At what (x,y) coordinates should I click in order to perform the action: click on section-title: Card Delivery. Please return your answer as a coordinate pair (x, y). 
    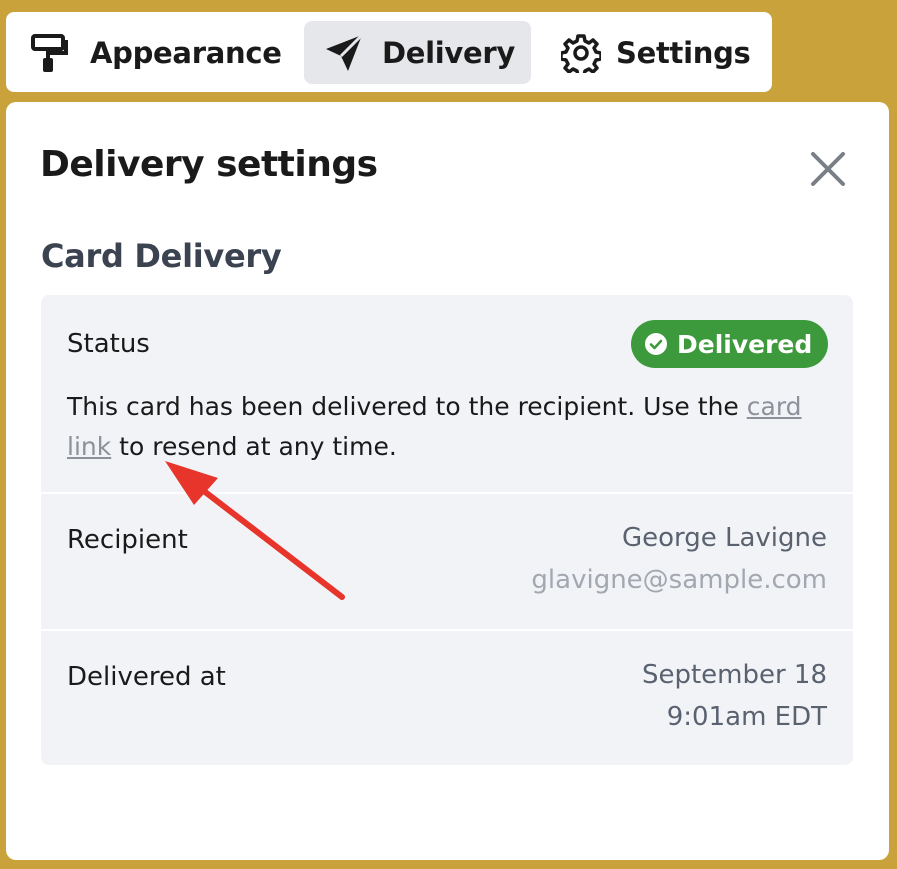
    Looking at the image, I should click on (161, 256).